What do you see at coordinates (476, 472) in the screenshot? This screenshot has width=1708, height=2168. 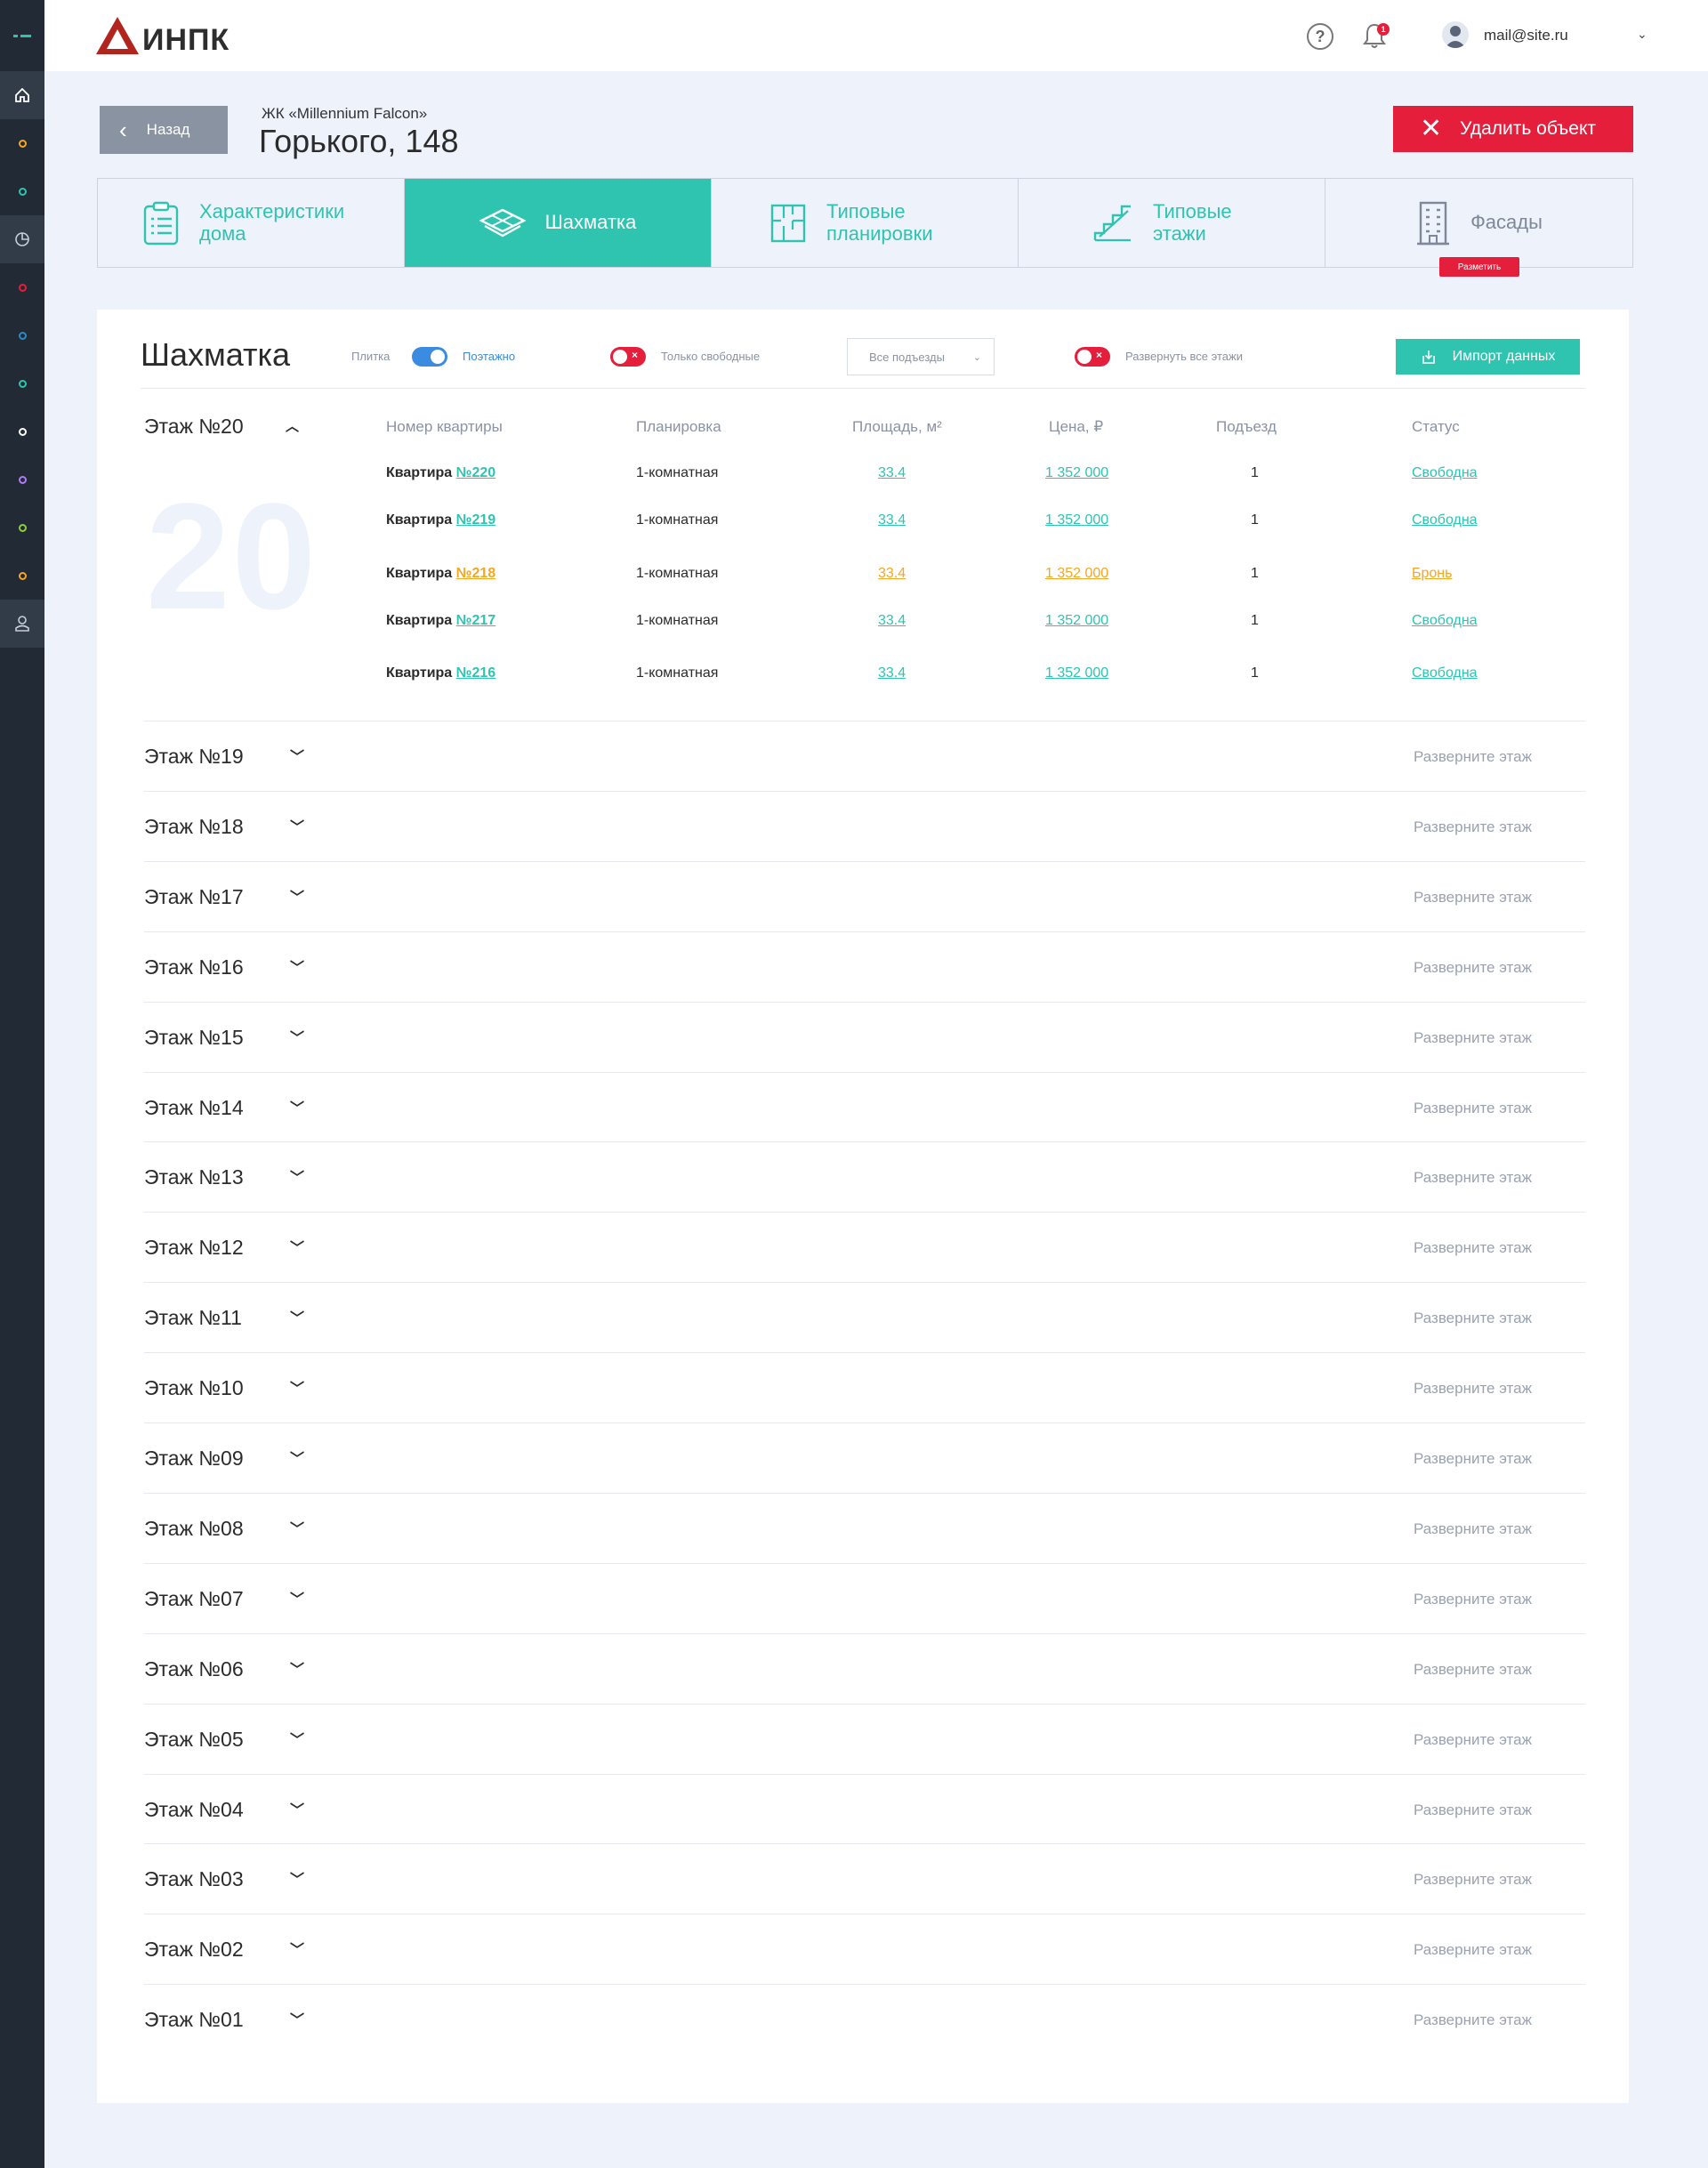 I see `apartment-number-link: №220` at bounding box center [476, 472].